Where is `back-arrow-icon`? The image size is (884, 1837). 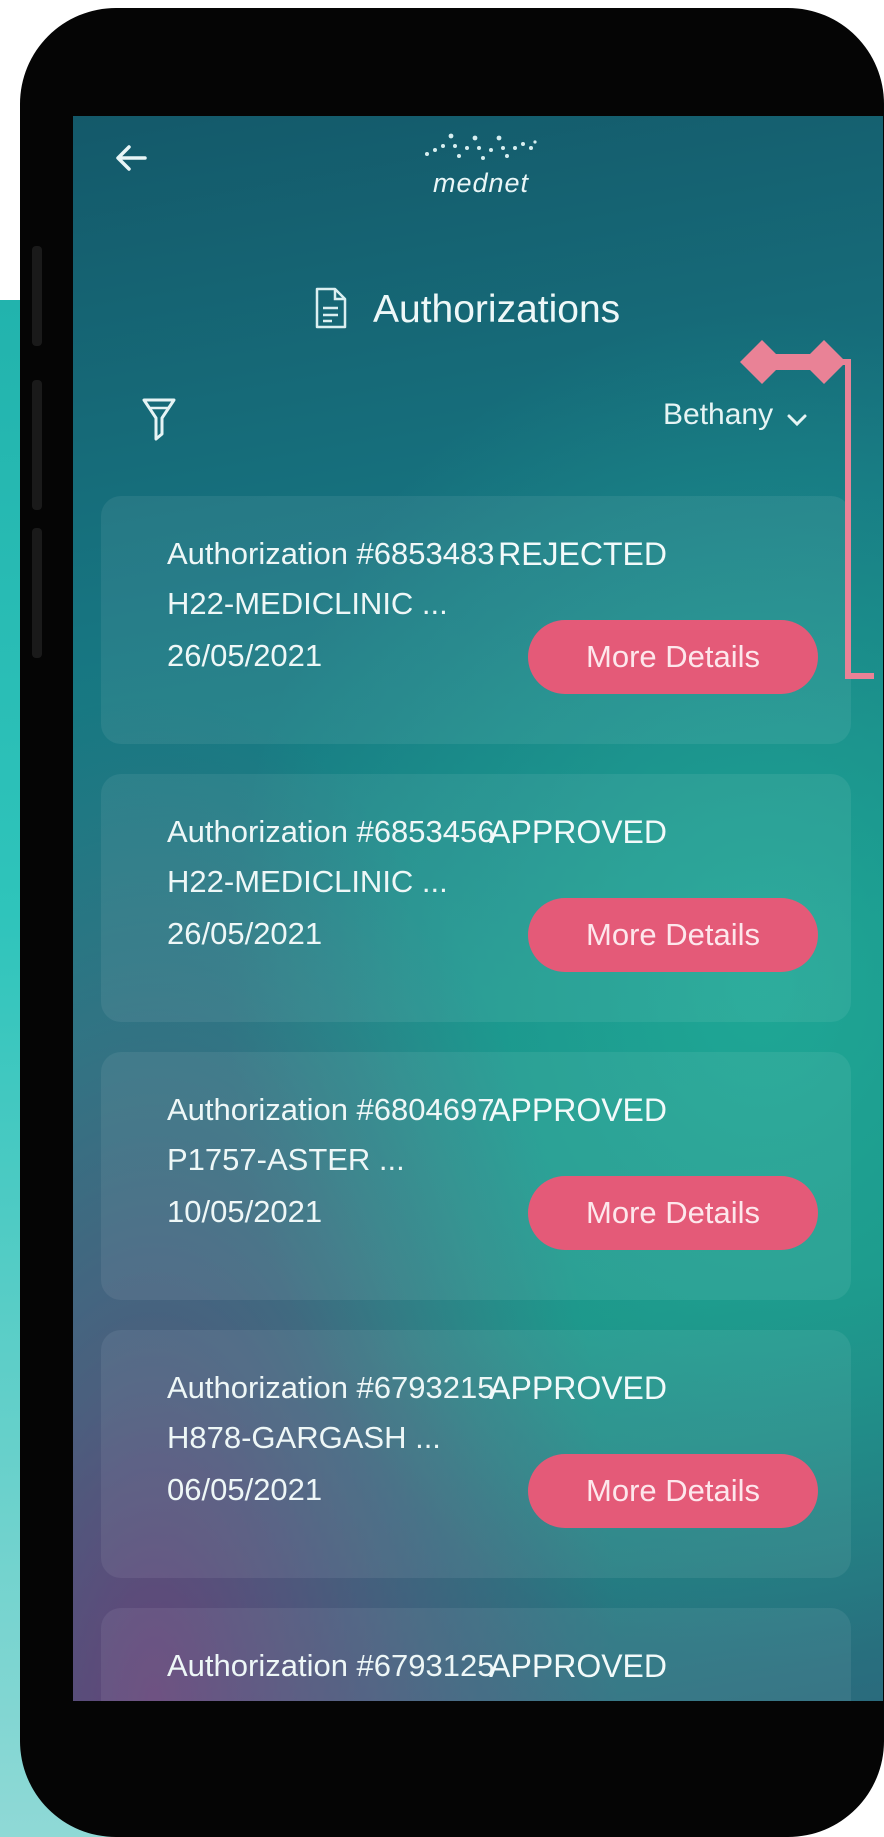
back-arrow-icon is located at coordinates (131, 158).